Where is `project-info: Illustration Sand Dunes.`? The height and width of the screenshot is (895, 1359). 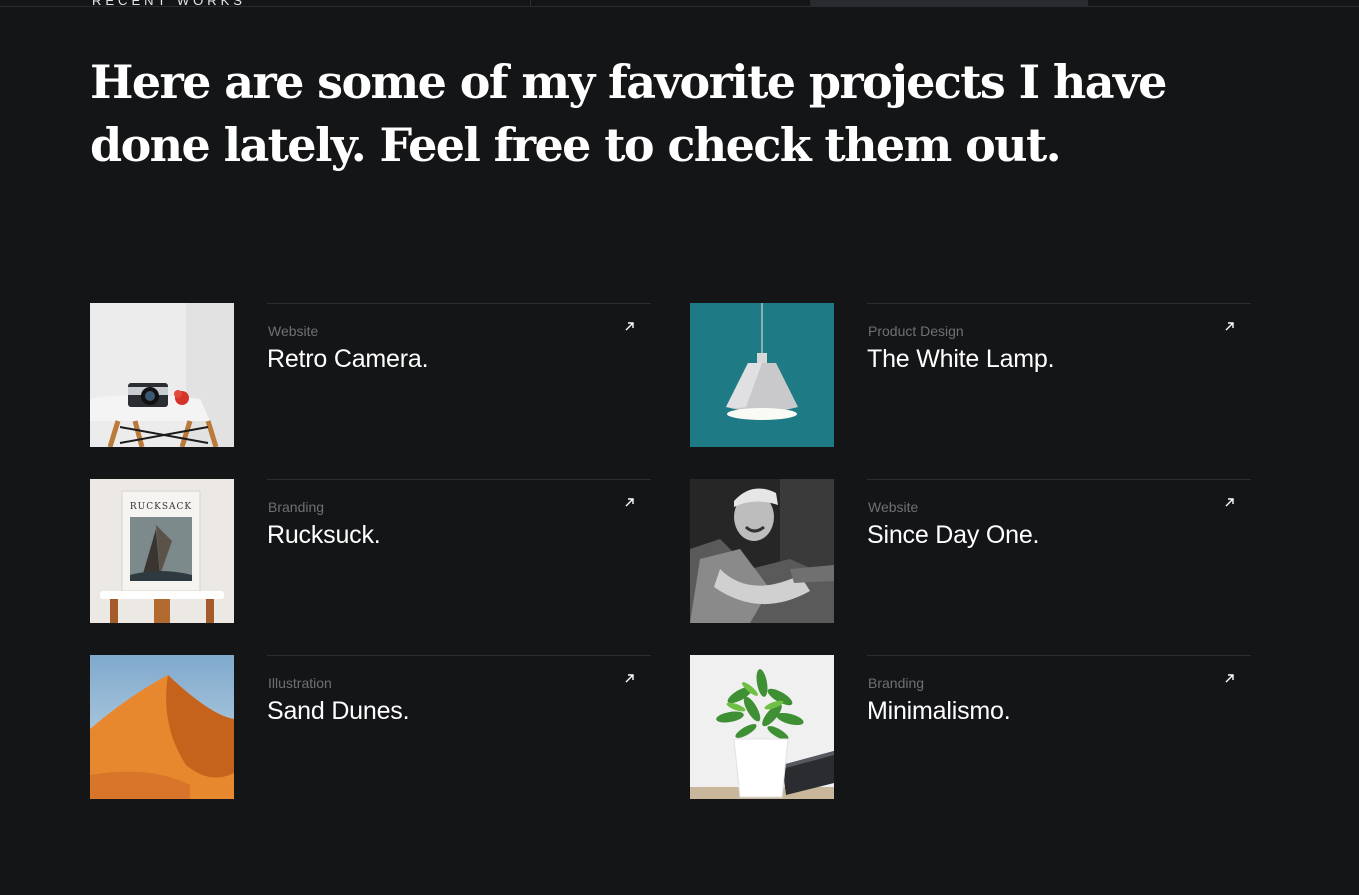
project-info: Illustration Sand Dunes. is located at coordinates (459, 727).